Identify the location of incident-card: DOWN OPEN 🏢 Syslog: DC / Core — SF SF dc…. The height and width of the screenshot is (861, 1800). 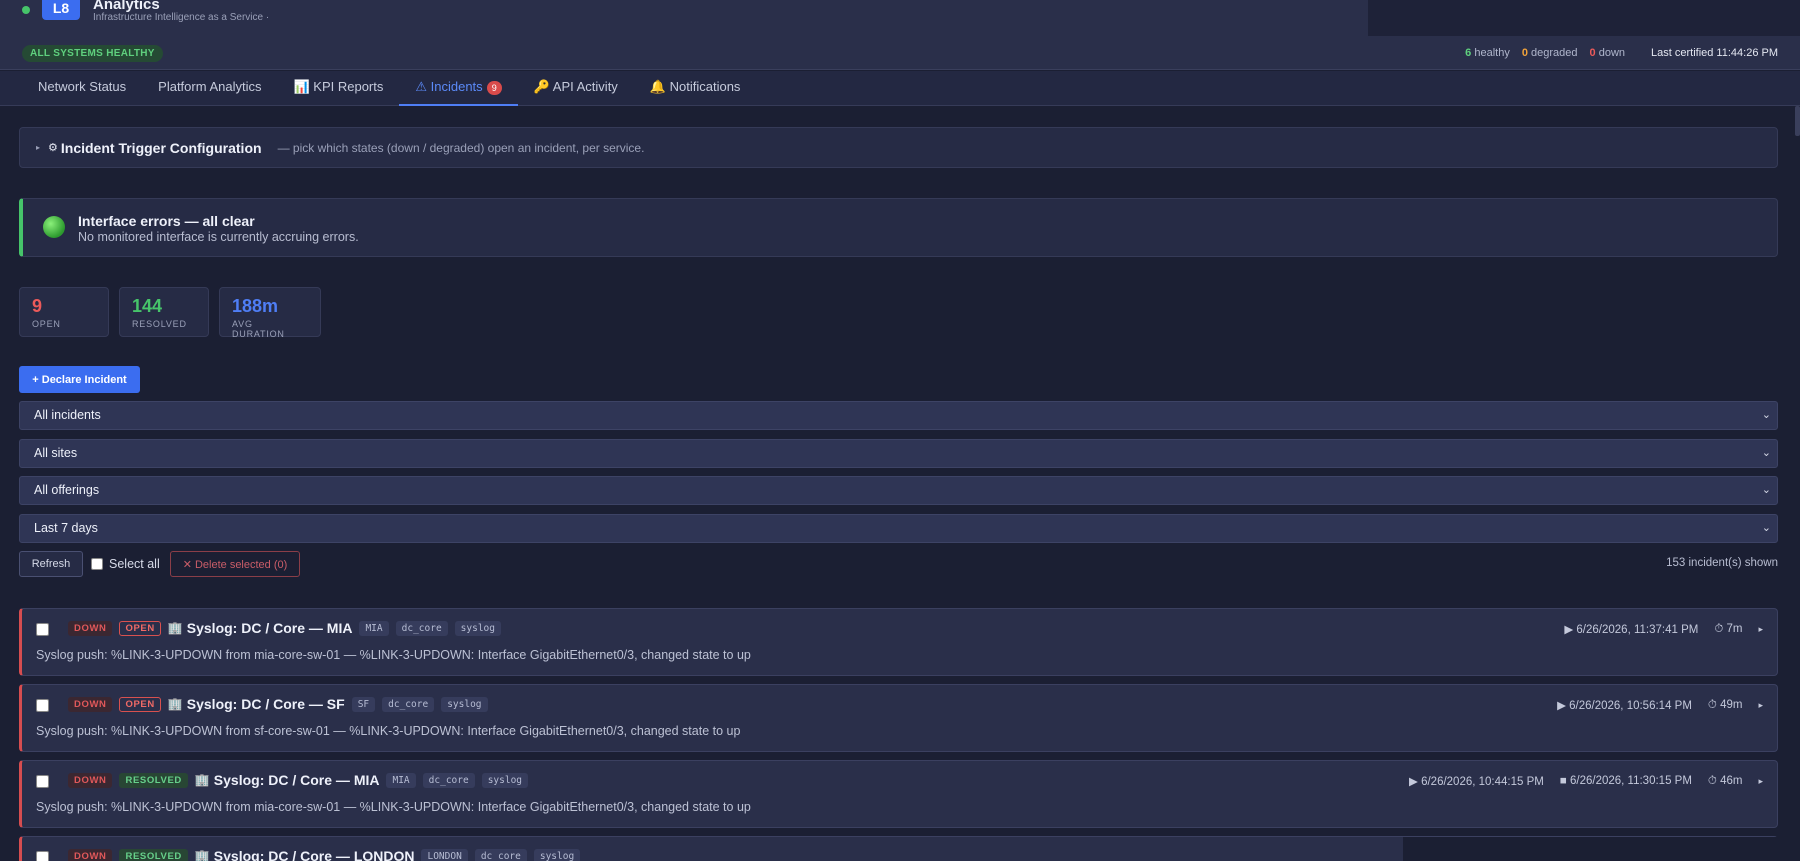
(898, 718).